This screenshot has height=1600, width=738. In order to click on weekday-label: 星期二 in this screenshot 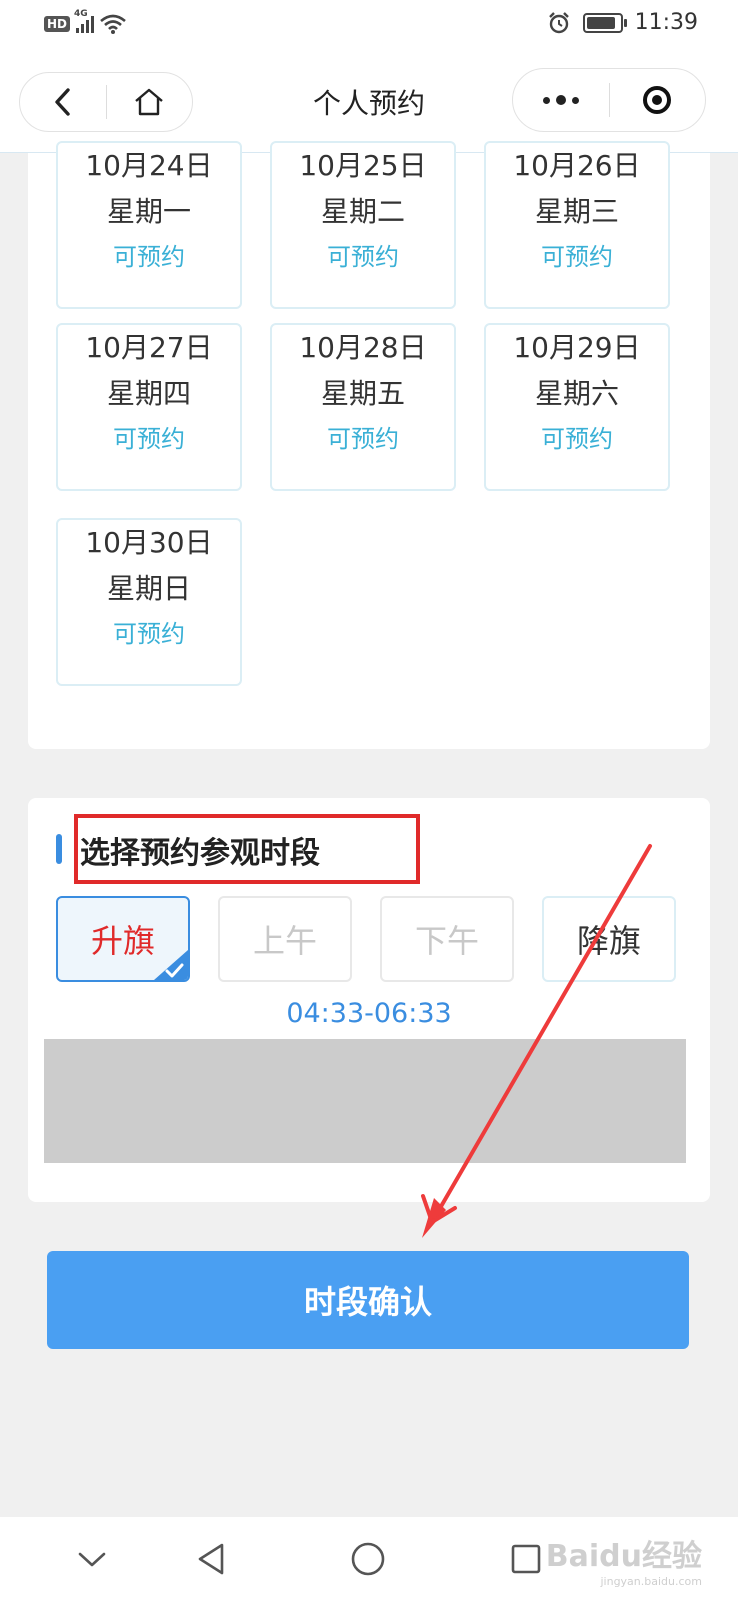, I will do `click(362, 211)`.